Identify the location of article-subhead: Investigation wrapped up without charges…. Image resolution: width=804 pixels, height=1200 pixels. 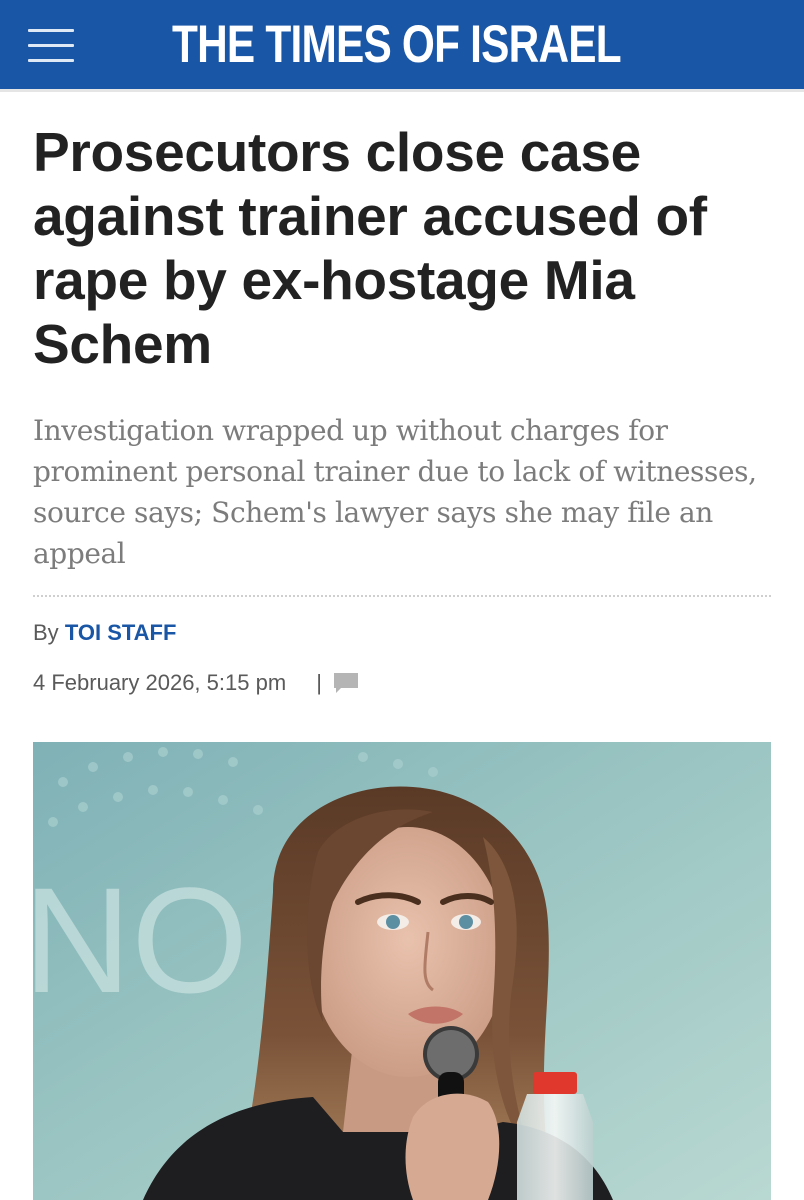
(395, 492).